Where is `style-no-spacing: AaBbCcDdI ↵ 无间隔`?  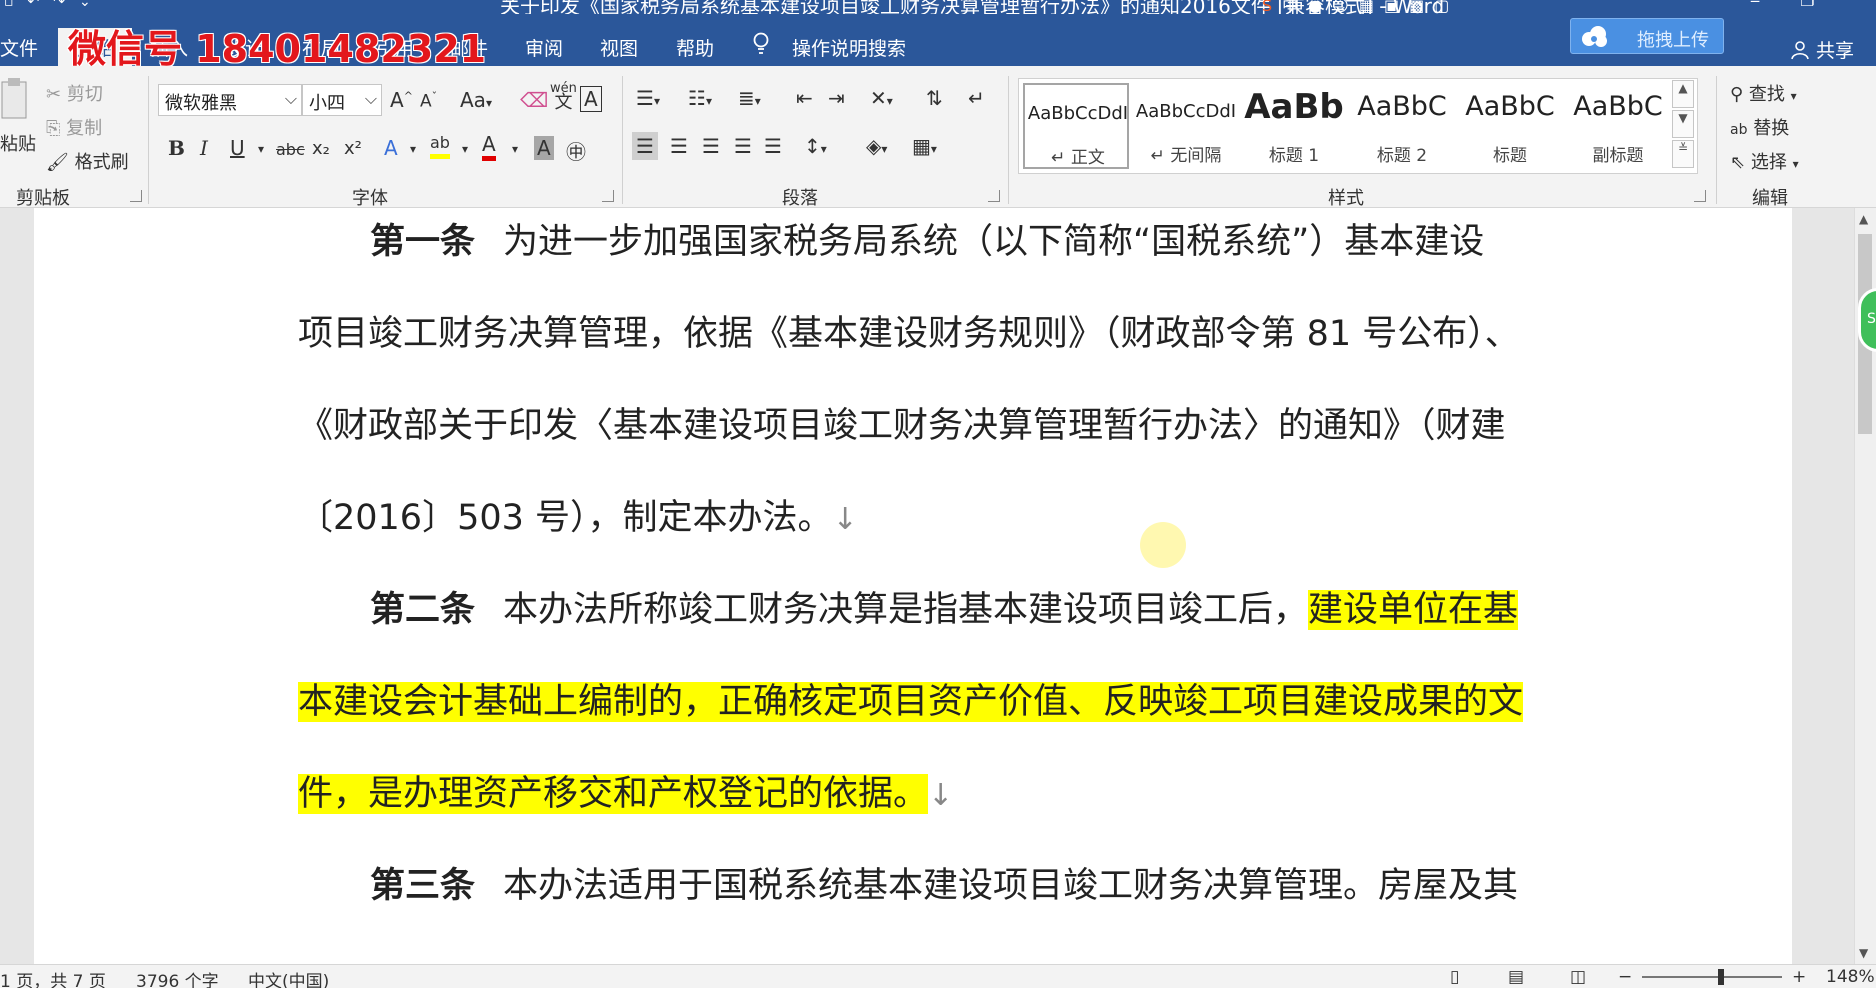 style-no-spacing: AaBbCcDdI ↵ 无间隔 is located at coordinates (1186, 126).